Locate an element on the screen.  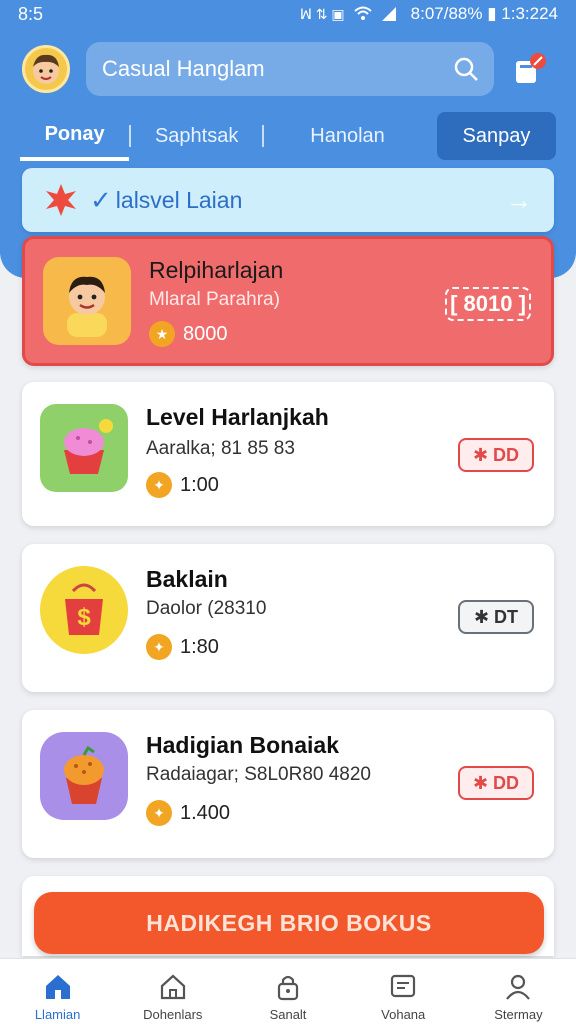
cupcake-thumbnail is located at coordinates (84, 448).